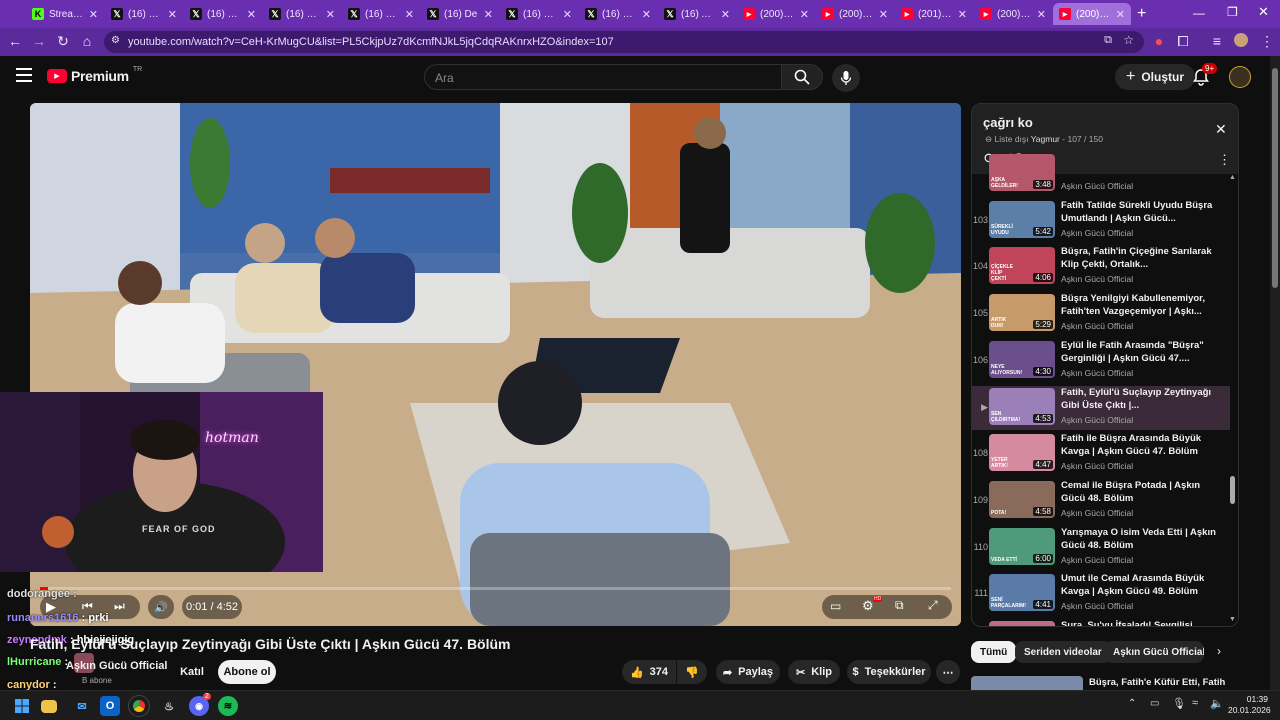 The height and width of the screenshot is (720, 1280). What do you see at coordinates (889, 672) in the screenshot?
I see `thanks-button: $ Teşekkürler` at bounding box center [889, 672].